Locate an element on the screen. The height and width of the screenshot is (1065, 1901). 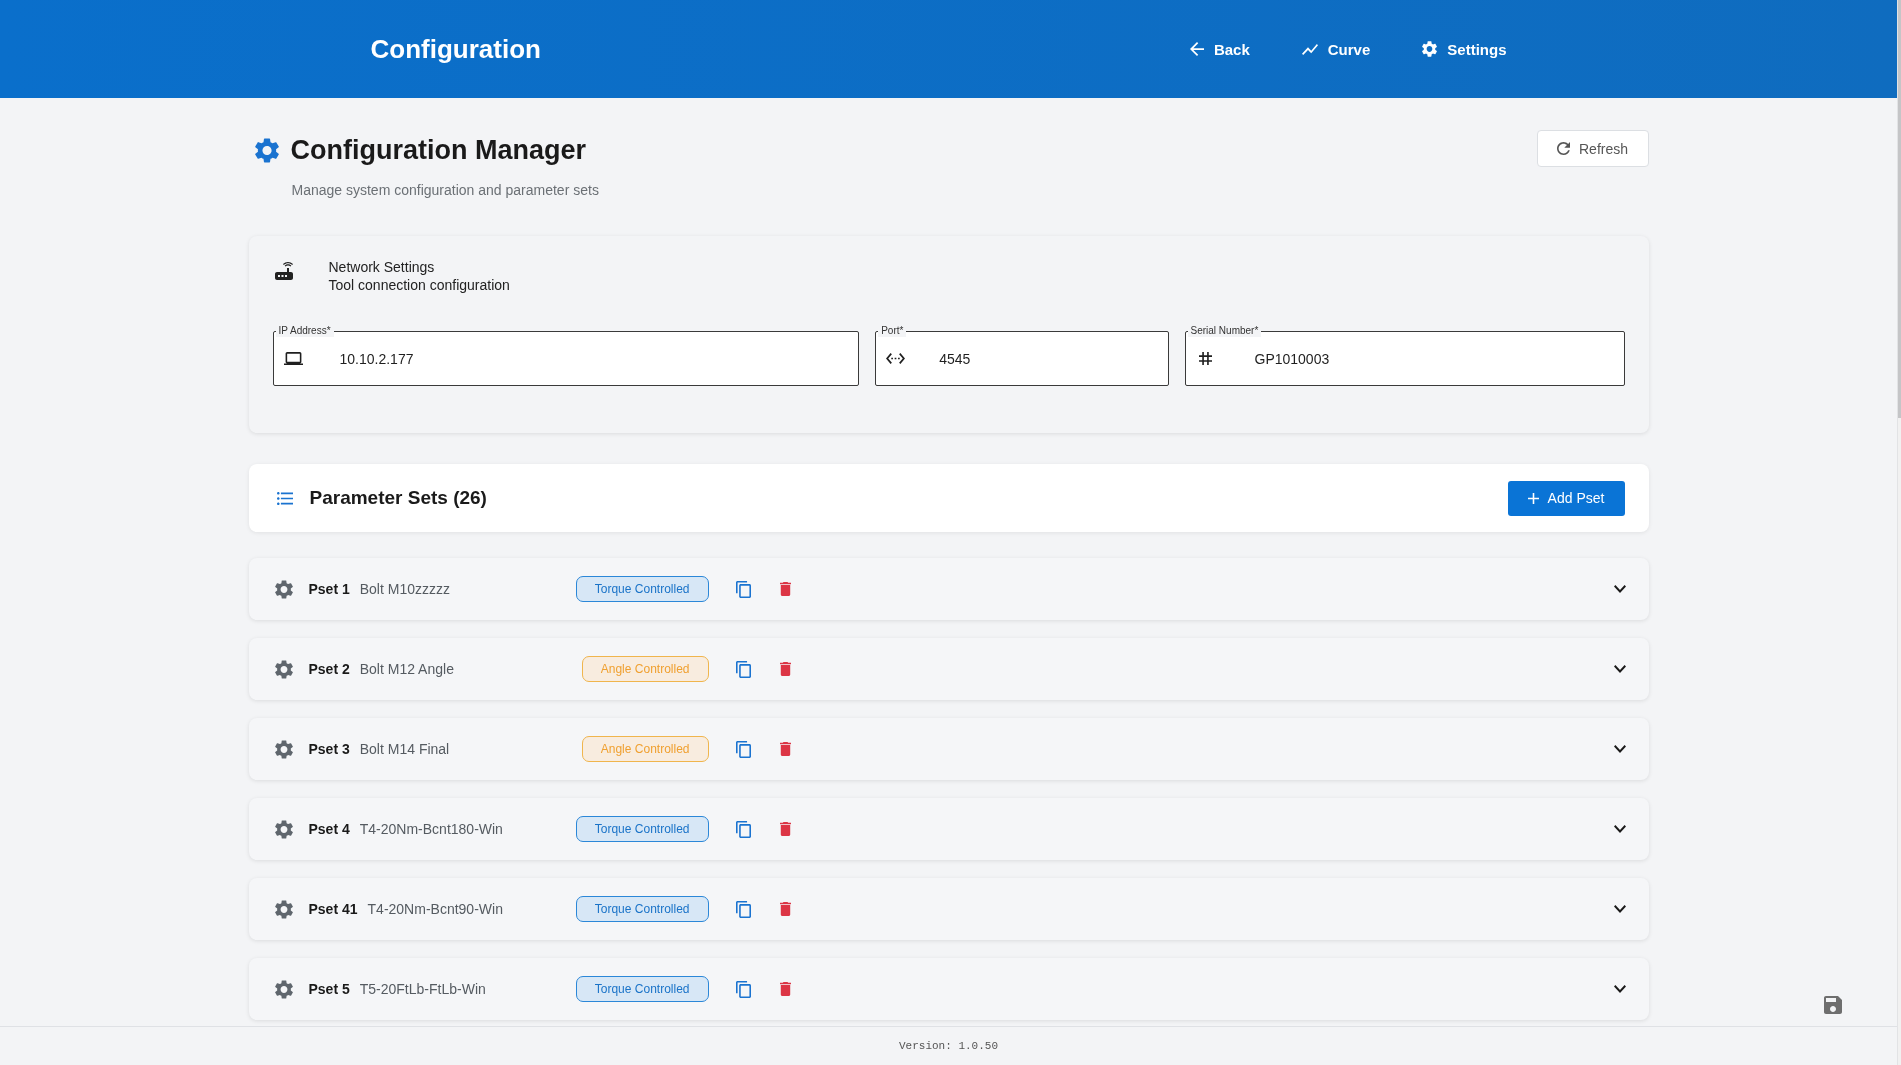
scrollbar-thumb is located at coordinates (1899, 209).